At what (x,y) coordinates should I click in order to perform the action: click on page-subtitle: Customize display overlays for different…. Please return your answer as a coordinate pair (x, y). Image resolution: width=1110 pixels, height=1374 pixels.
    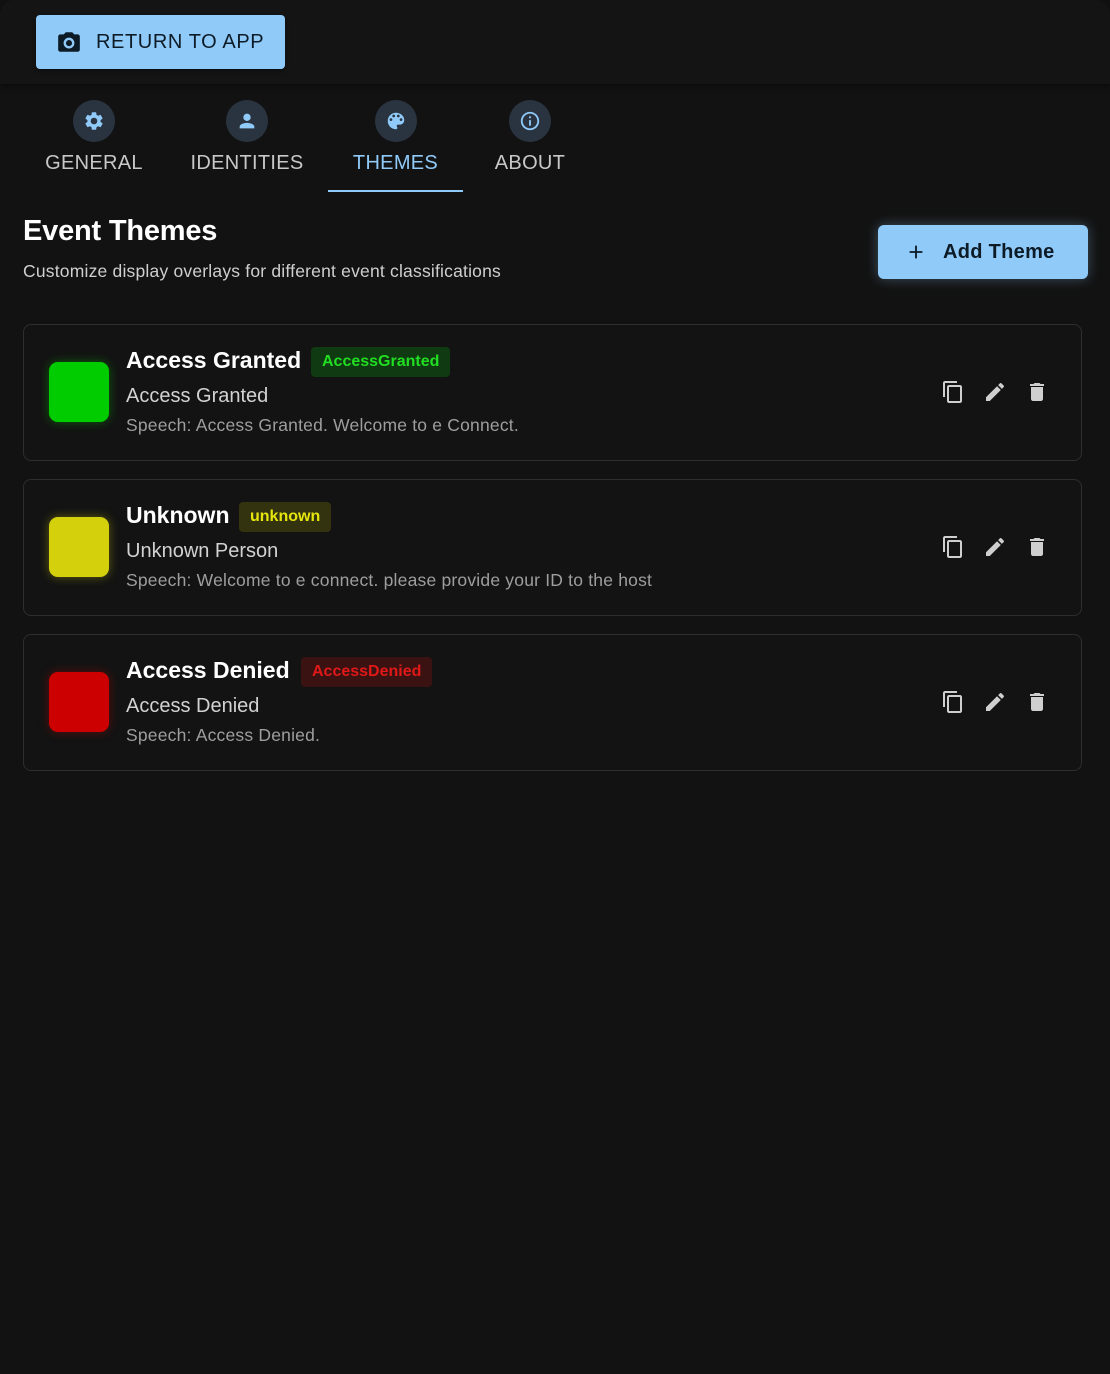
    Looking at the image, I should click on (262, 271).